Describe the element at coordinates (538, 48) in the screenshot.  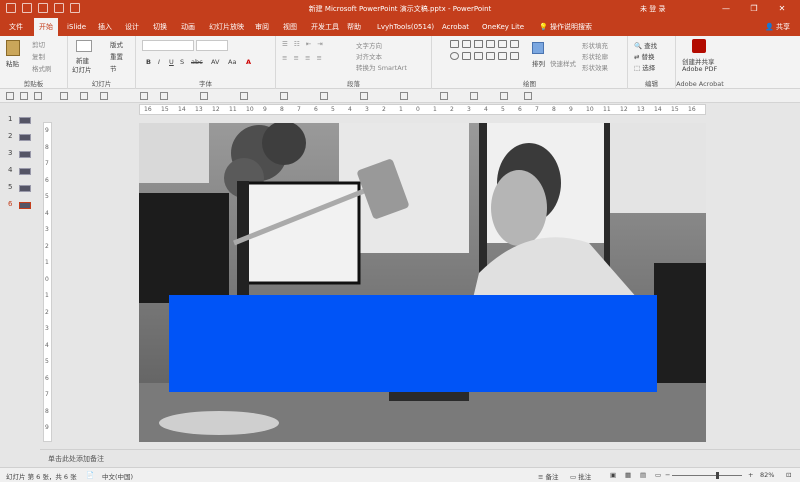
I see `arrange-icon` at that location.